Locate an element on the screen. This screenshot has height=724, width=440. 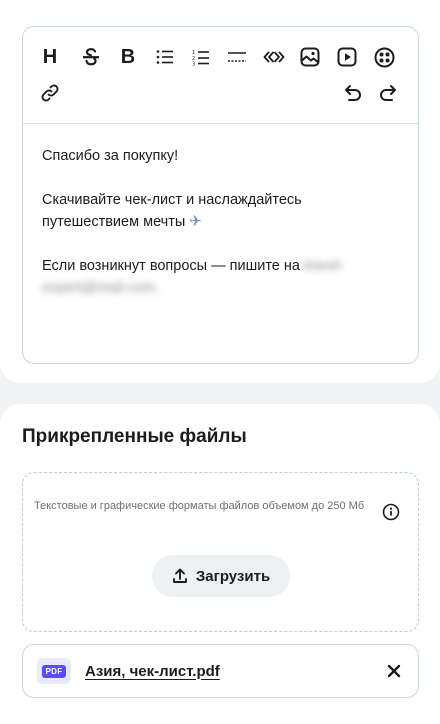
numbered-list-icon: 123 is located at coordinates (201, 57).